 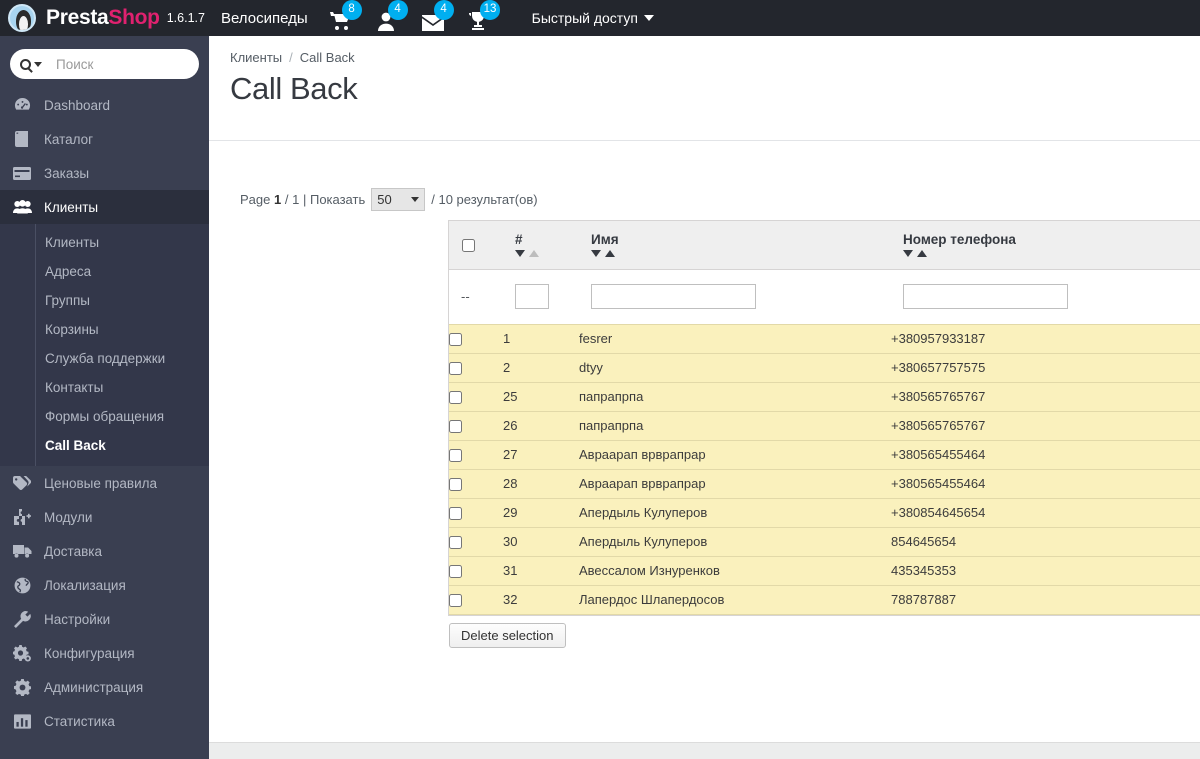 I want to click on table-filter-row: -- -, so click(x=824, y=297).